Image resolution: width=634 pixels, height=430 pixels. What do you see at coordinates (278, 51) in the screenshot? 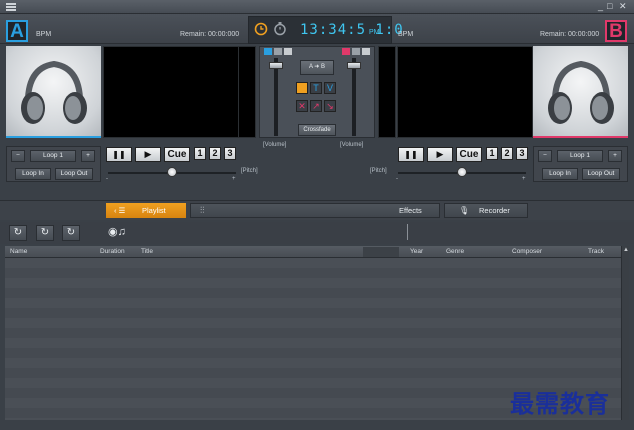
I see `deck-a-eq-icon` at bounding box center [278, 51].